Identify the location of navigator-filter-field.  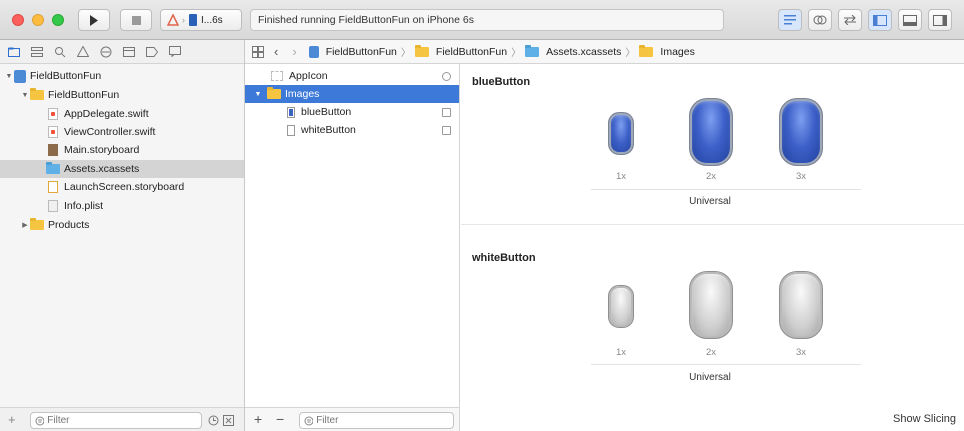
(116, 420).